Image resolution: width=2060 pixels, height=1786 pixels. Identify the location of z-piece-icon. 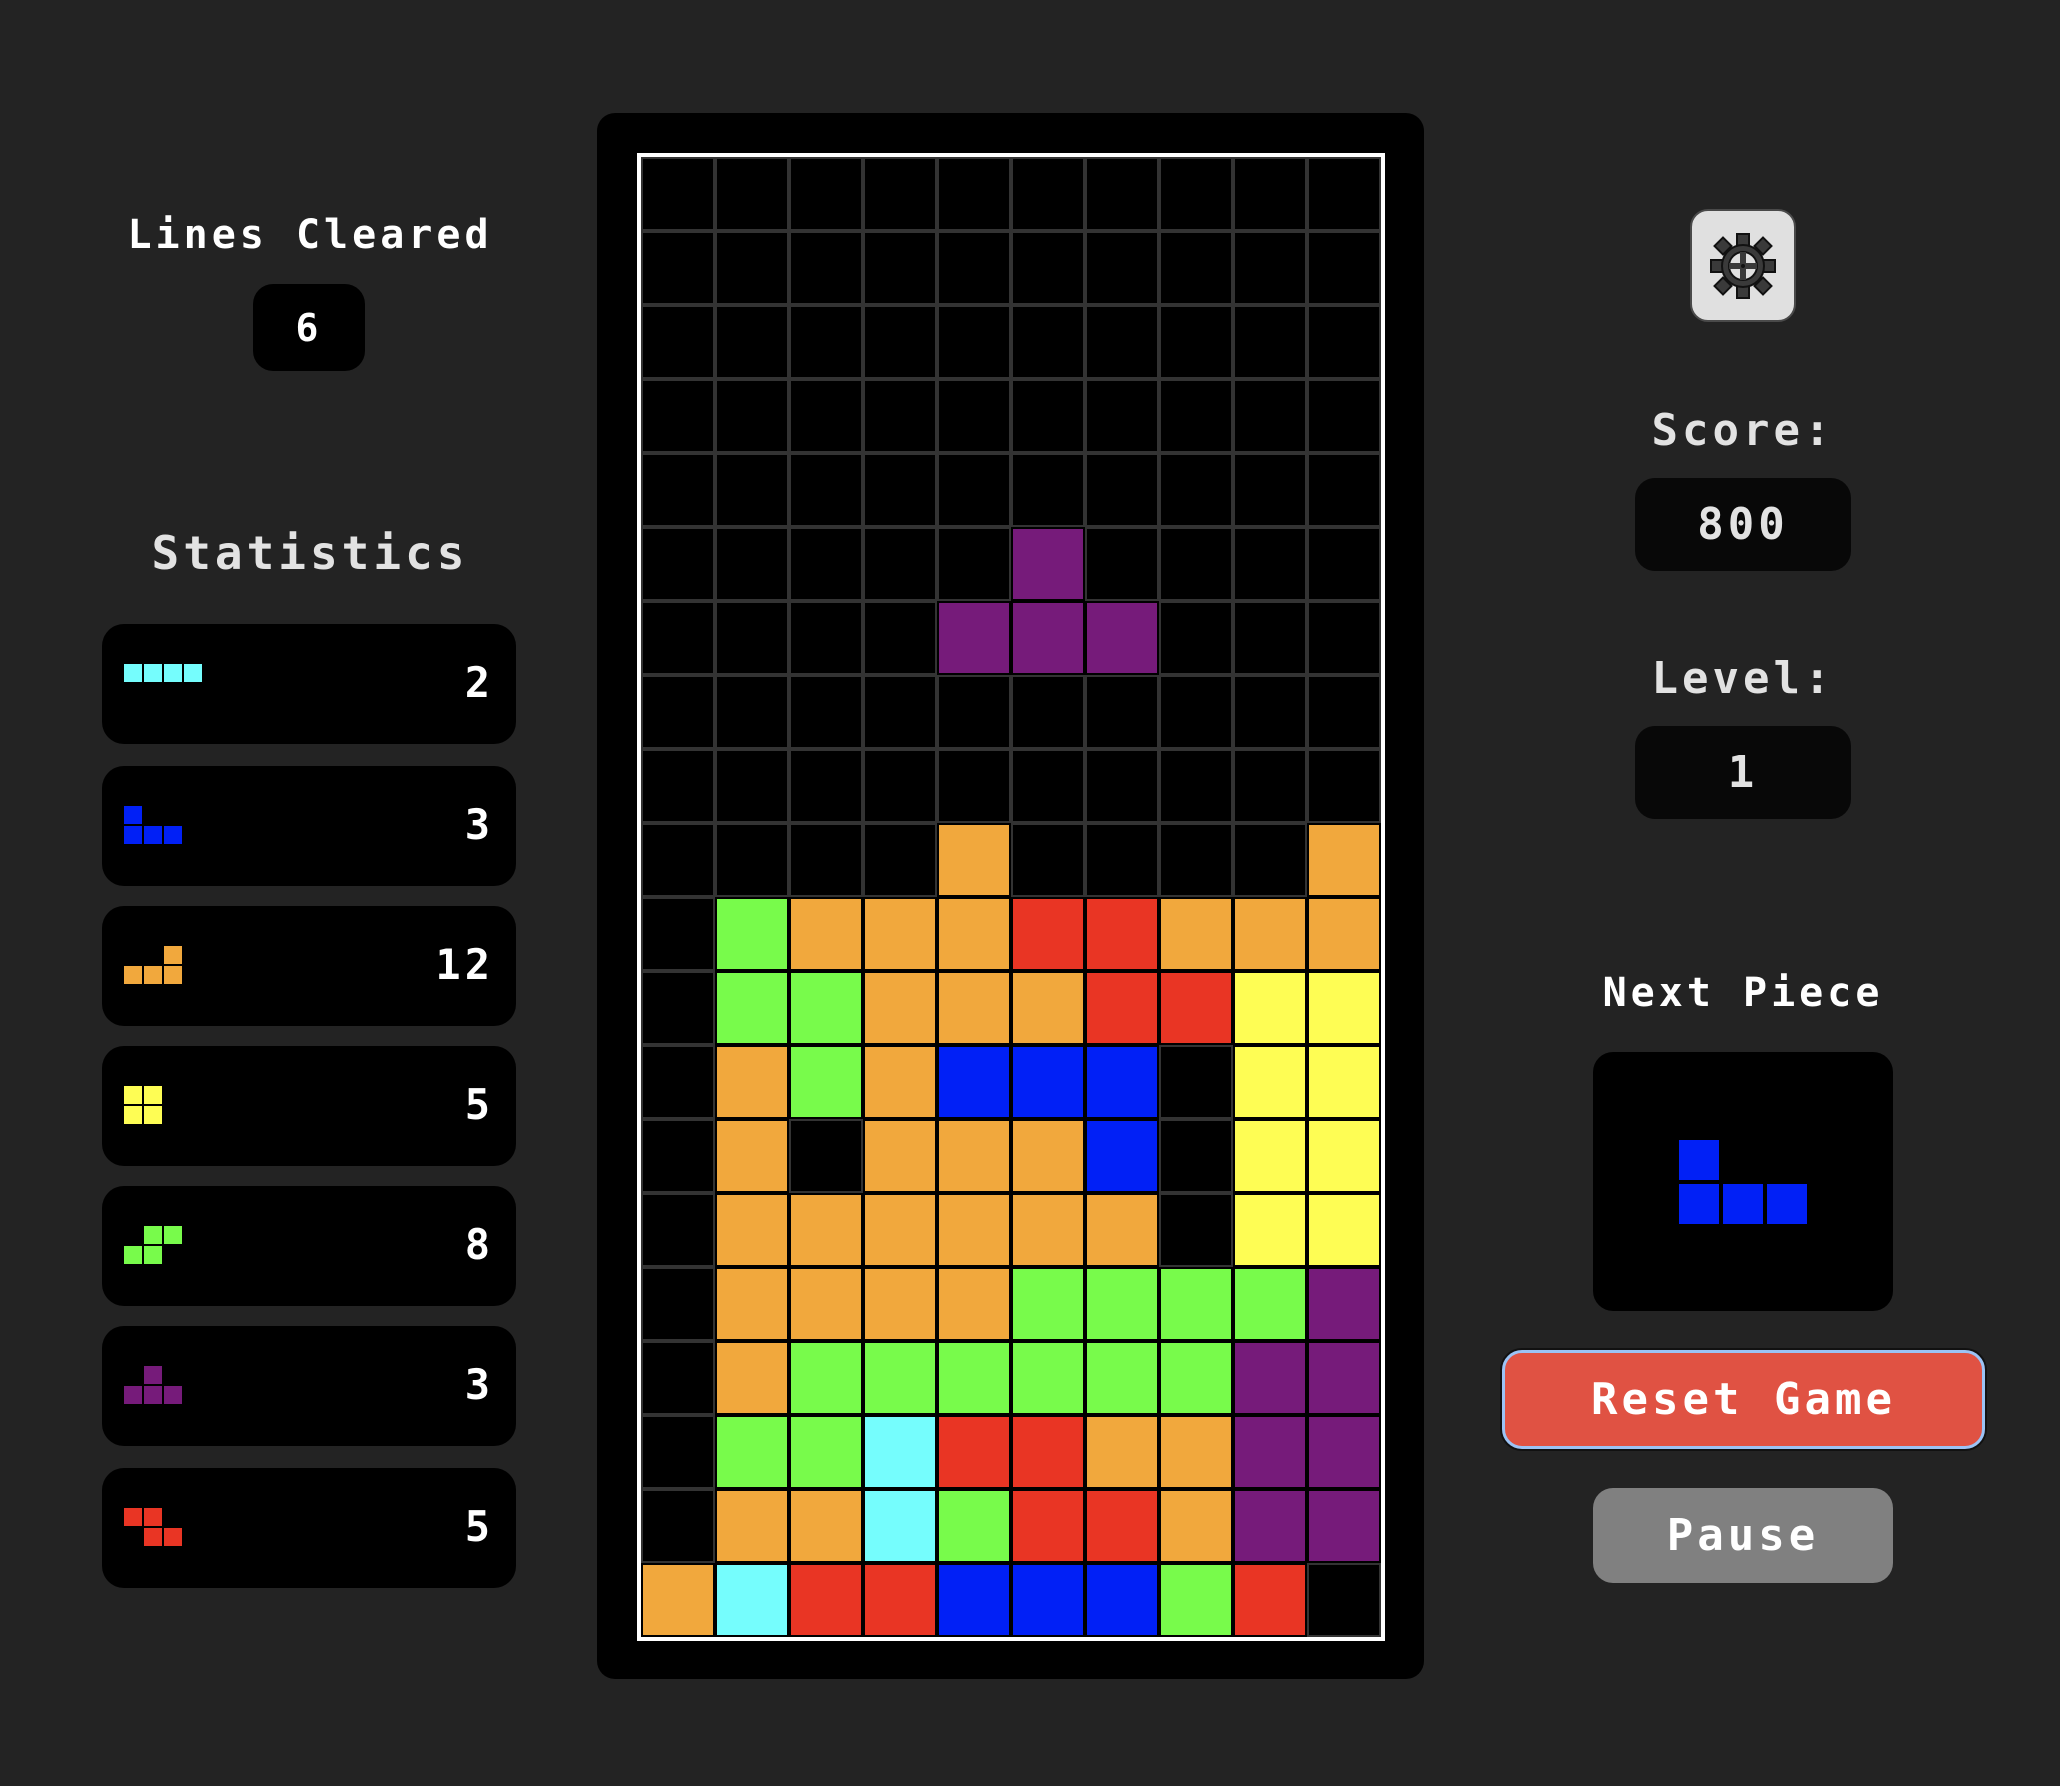
(164, 1538).